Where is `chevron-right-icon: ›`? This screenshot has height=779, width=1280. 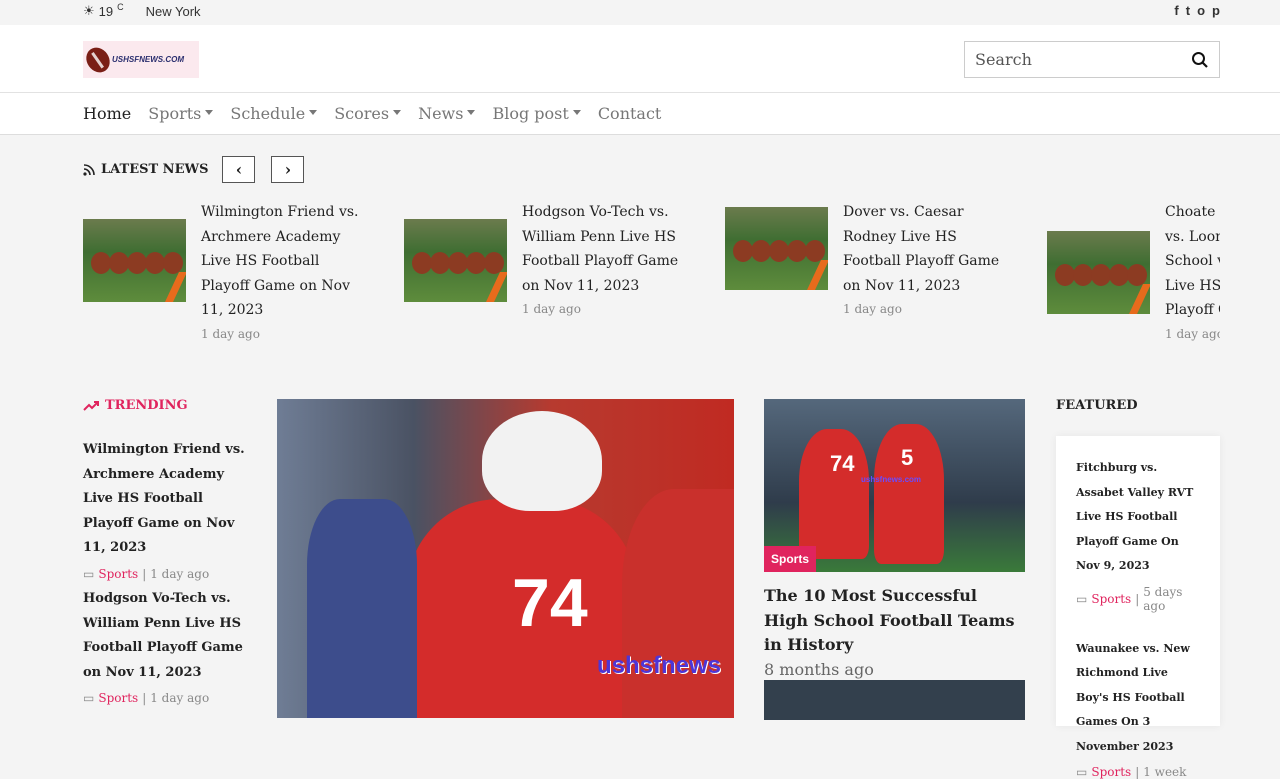 chevron-right-icon: › is located at coordinates (288, 169).